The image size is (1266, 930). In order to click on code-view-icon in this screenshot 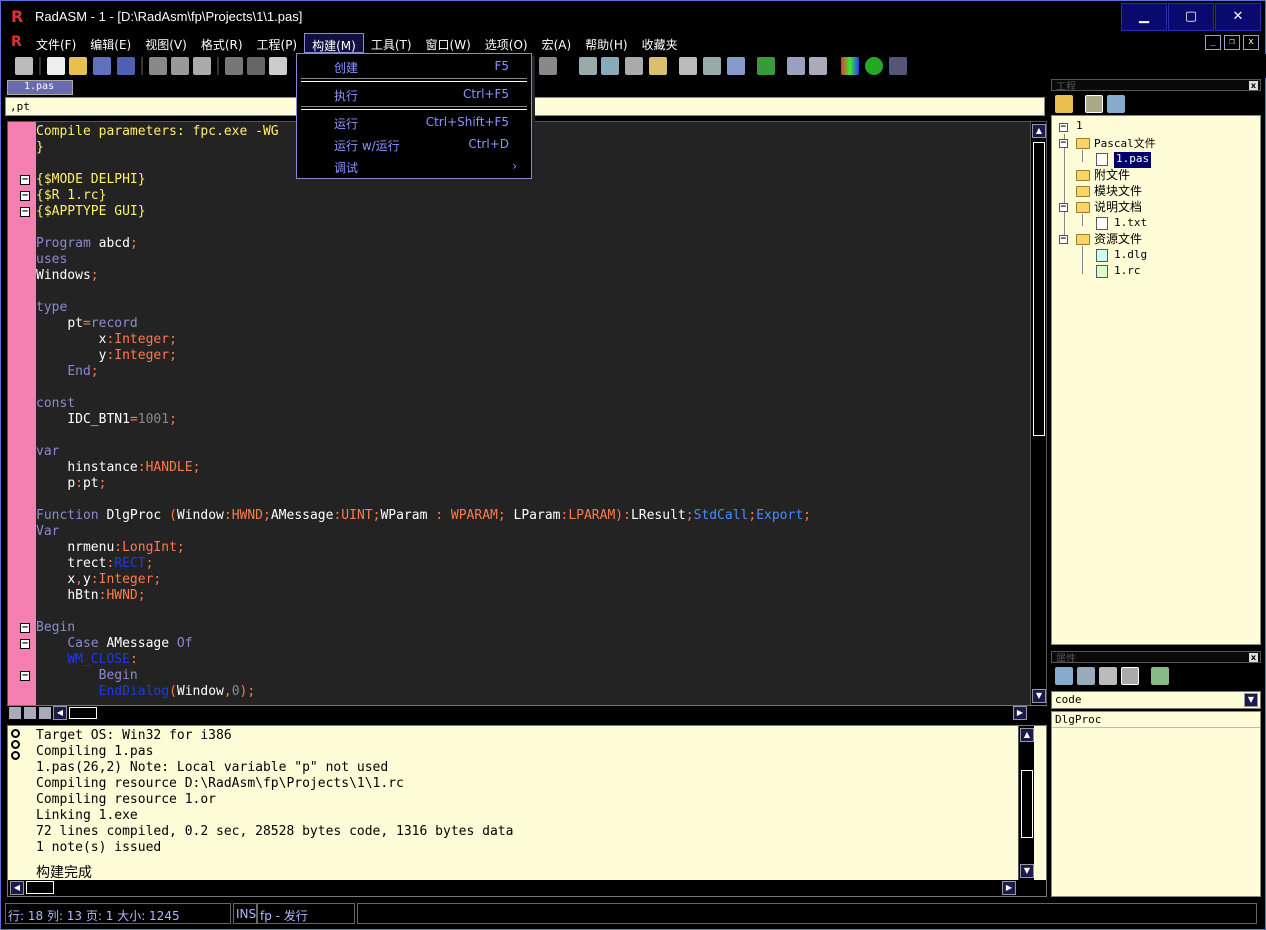, I will do `click(1064, 676)`.